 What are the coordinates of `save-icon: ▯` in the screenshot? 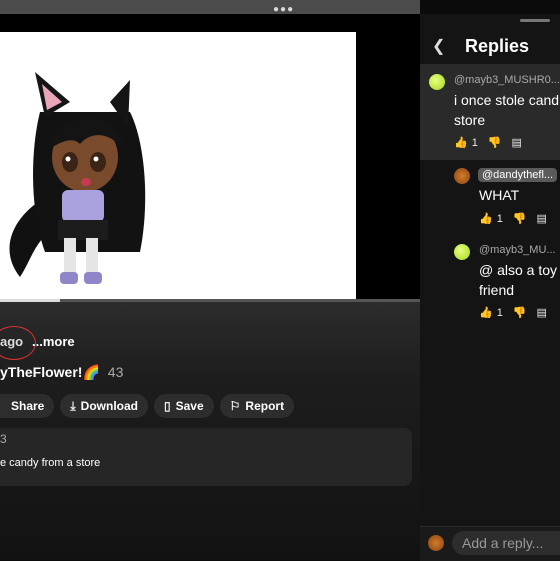 It's located at (167, 406).